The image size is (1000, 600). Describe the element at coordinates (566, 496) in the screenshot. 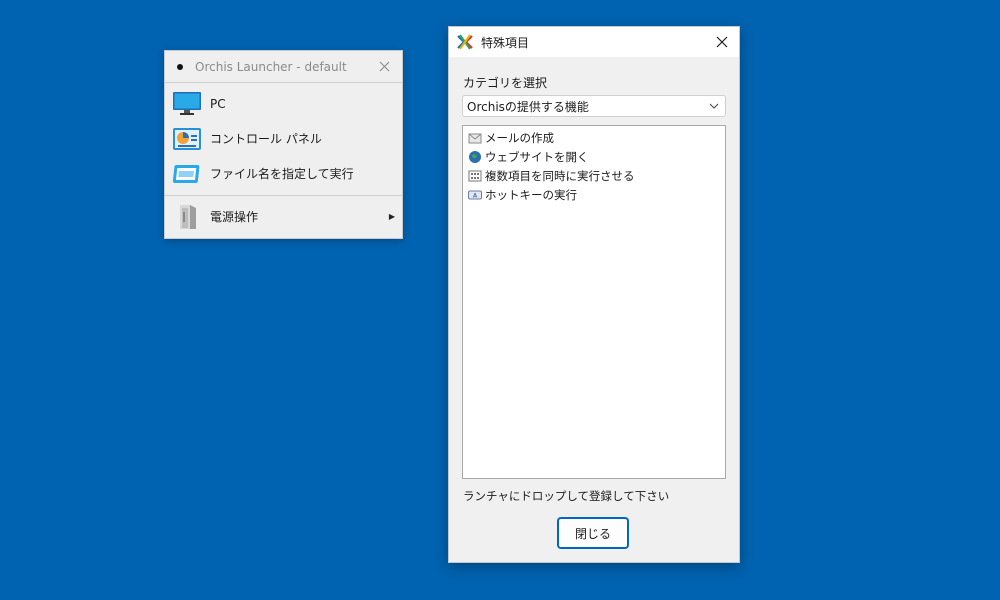

I see `hint-text: ランチャにドロップして登録して下さい` at that location.